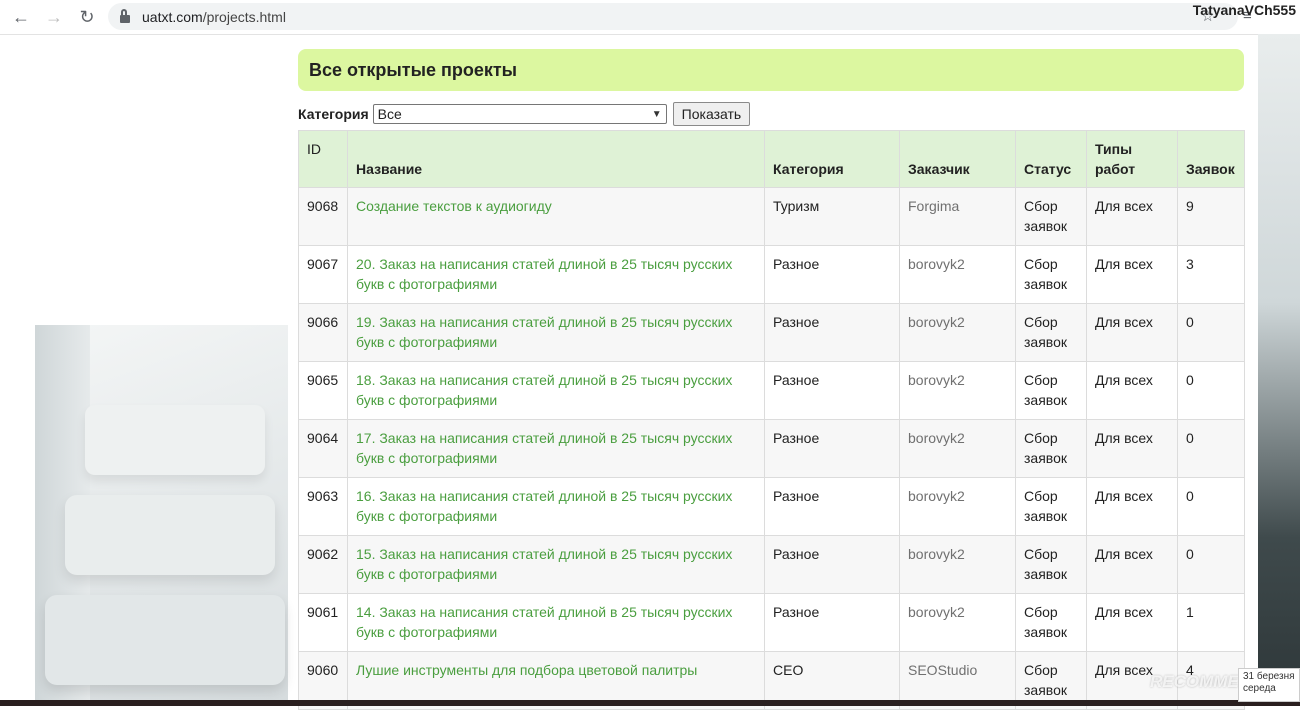 The image size is (1300, 710). What do you see at coordinates (771, 114) in the screenshot?
I see `category-filter: Категория Все ▼ Показать` at bounding box center [771, 114].